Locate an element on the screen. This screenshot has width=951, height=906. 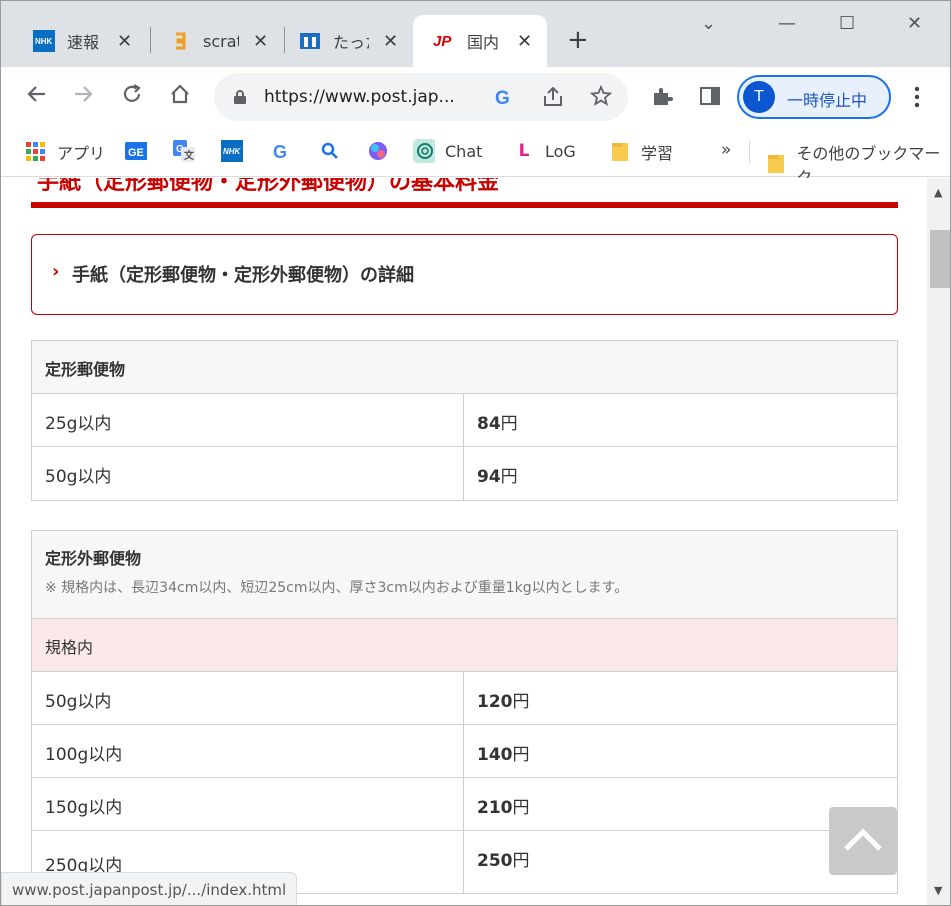
scratch-icon is located at coordinates (180, 41).